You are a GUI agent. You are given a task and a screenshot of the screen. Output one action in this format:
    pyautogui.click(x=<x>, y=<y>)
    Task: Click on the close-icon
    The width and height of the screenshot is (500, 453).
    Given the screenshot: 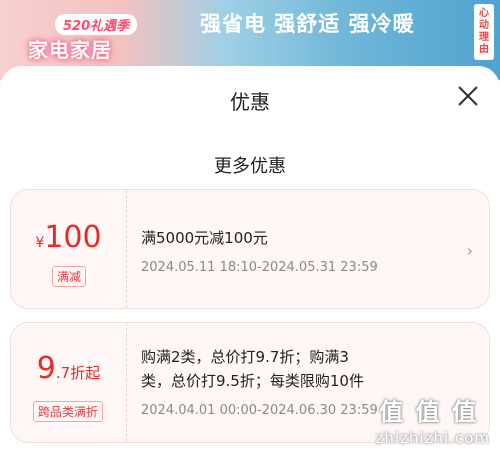 What is the action you would take?
    pyautogui.click(x=468, y=96)
    